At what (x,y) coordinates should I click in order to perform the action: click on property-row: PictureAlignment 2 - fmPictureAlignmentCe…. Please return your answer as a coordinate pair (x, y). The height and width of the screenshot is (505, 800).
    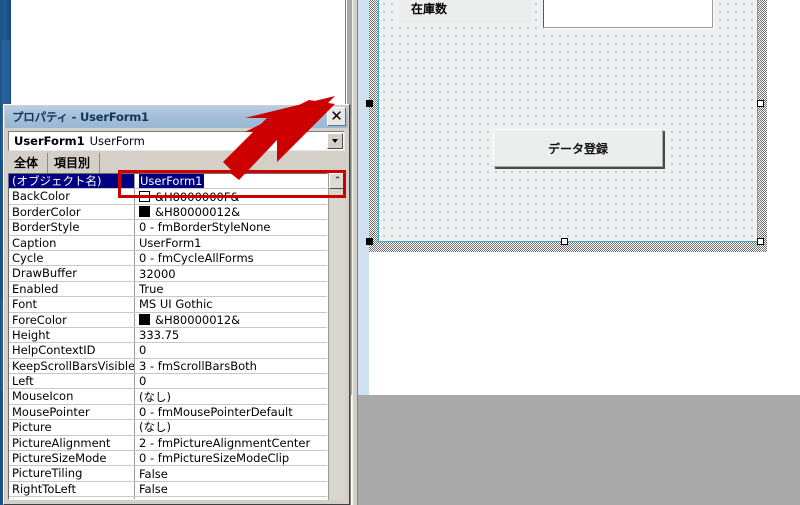
    Looking at the image, I should click on (168, 443).